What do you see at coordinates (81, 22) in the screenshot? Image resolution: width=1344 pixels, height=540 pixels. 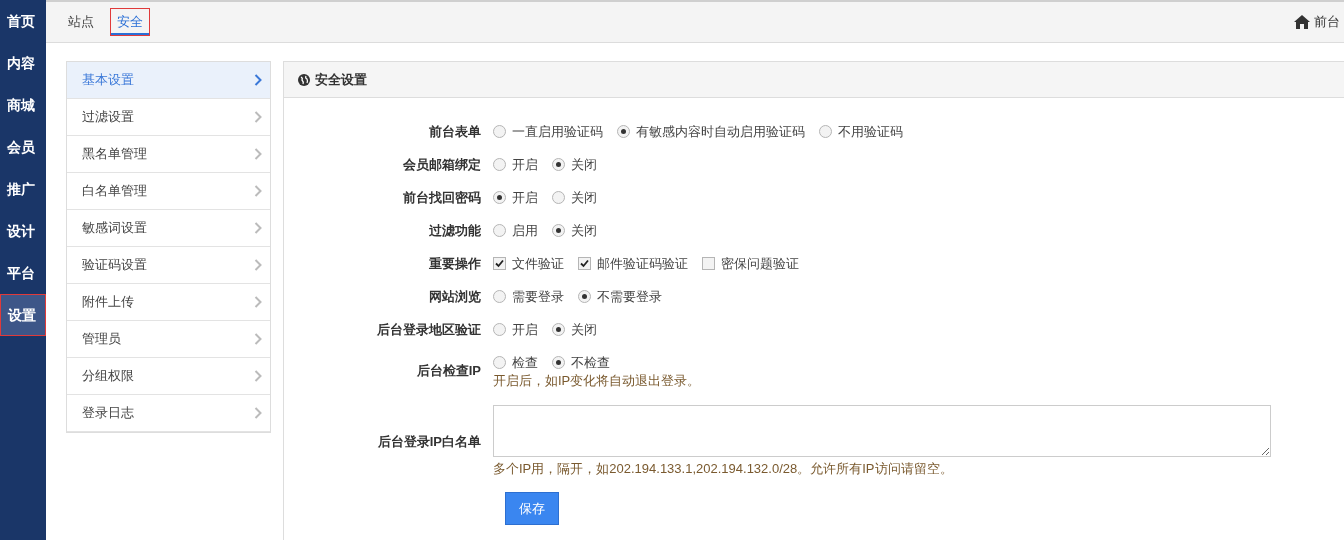 I see `tab: 站点` at bounding box center [81, 22].